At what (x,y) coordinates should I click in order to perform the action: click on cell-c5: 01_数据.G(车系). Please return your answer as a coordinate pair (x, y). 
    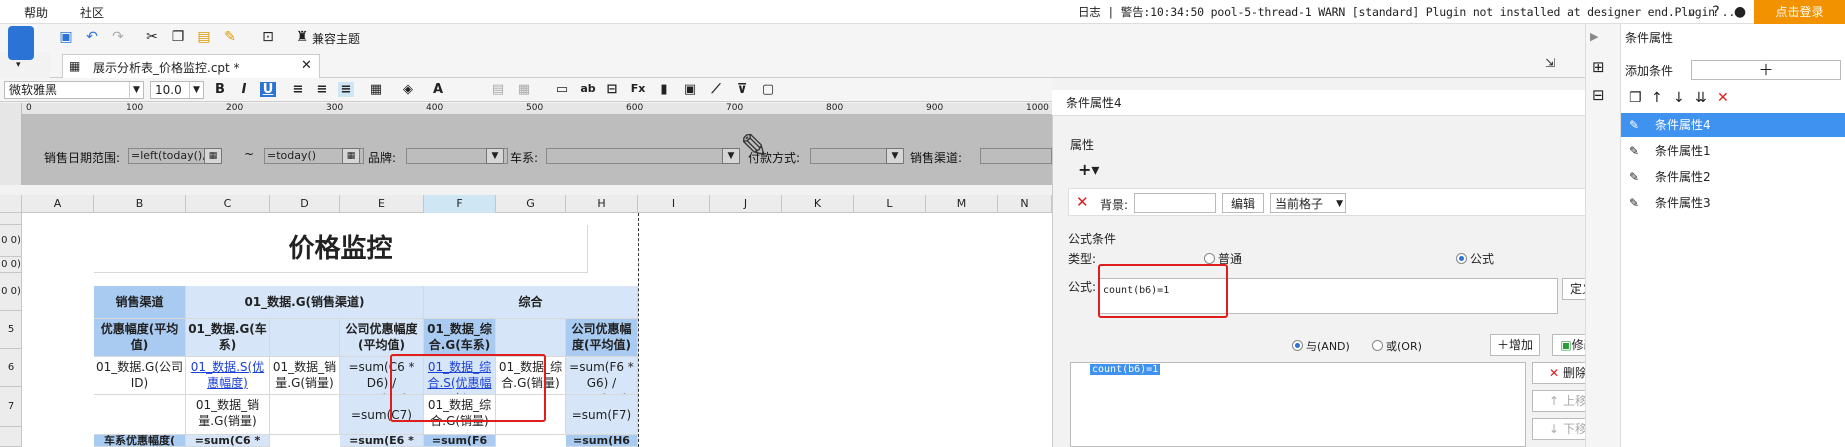
    Looking at the image, I should click on (228, 338).